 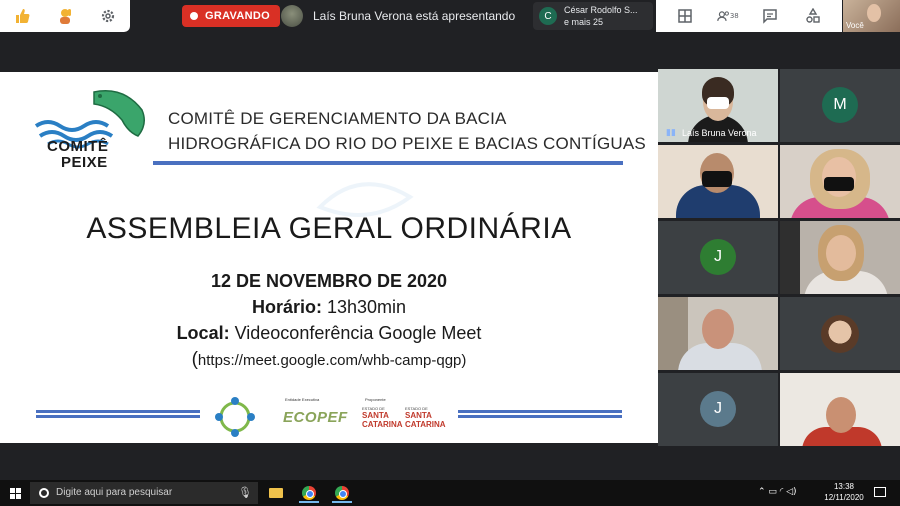 I want to click on thumbs-up-icon, so click(x=22, y=16).